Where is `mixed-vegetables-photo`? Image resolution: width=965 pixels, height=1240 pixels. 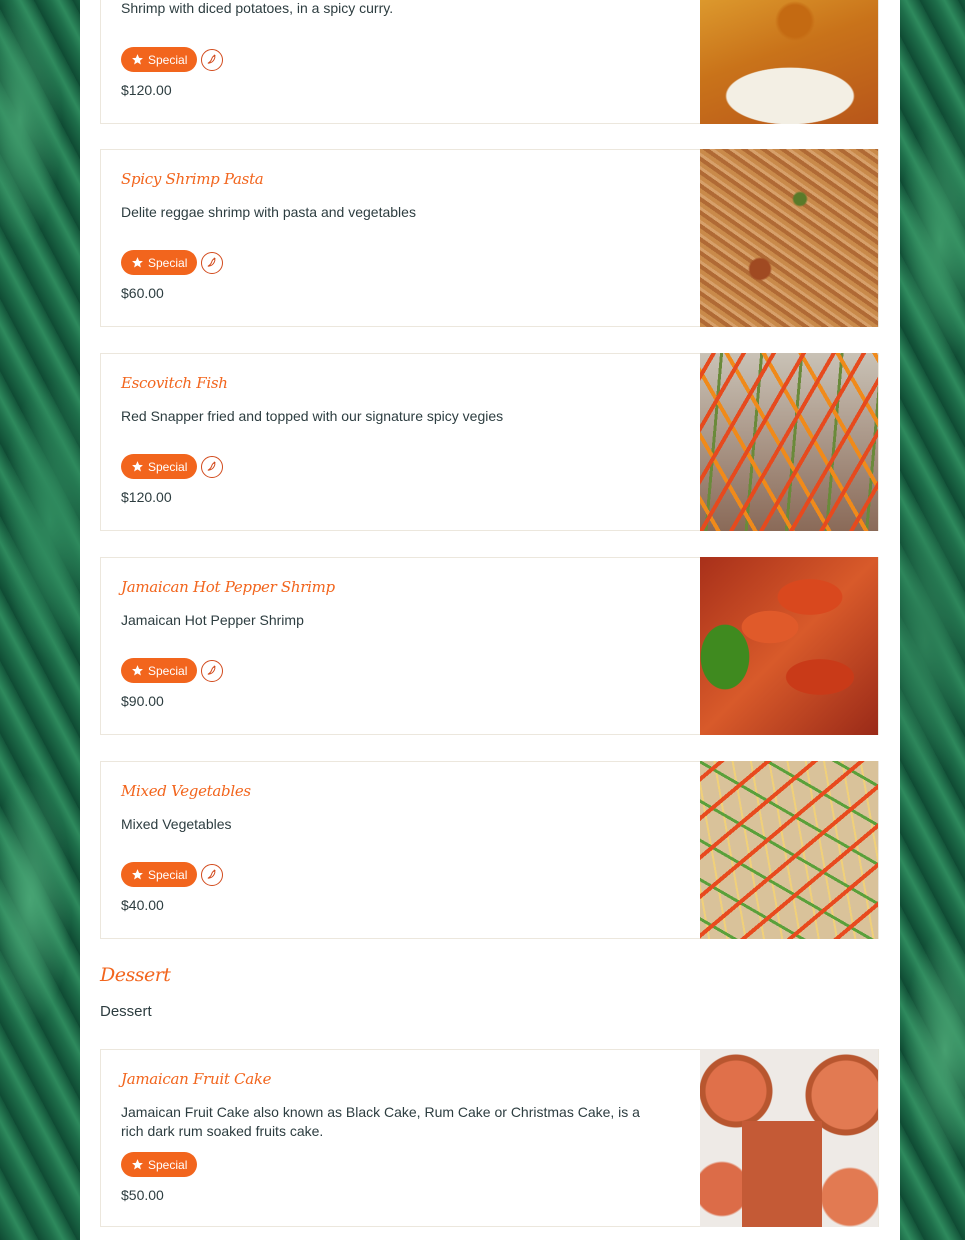
mixed-vegetables-photo is located at coordinates (789, 850).